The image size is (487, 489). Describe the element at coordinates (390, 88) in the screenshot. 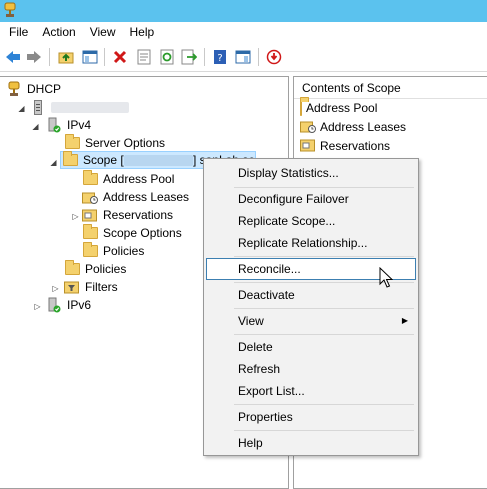

I see `details-column-header: Contents of Scope` at that location.